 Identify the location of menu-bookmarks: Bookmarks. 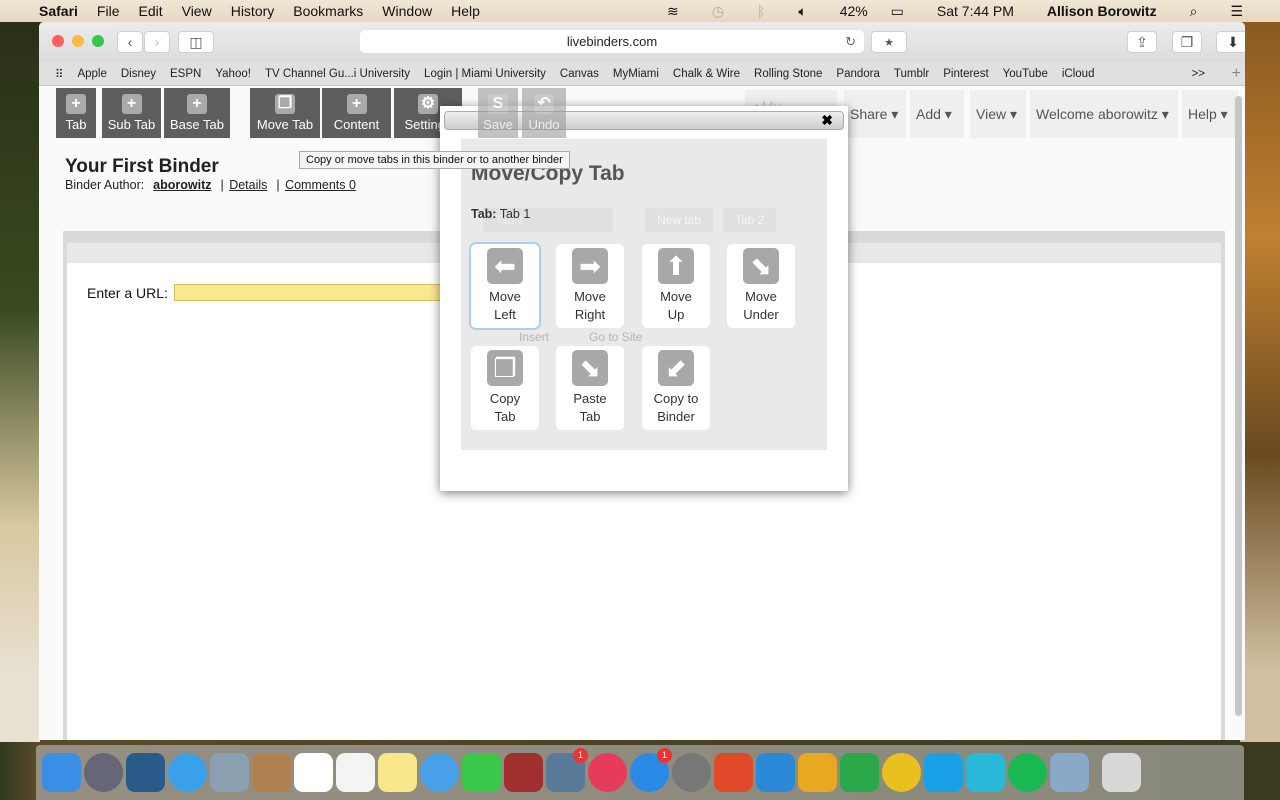
(328, 11).